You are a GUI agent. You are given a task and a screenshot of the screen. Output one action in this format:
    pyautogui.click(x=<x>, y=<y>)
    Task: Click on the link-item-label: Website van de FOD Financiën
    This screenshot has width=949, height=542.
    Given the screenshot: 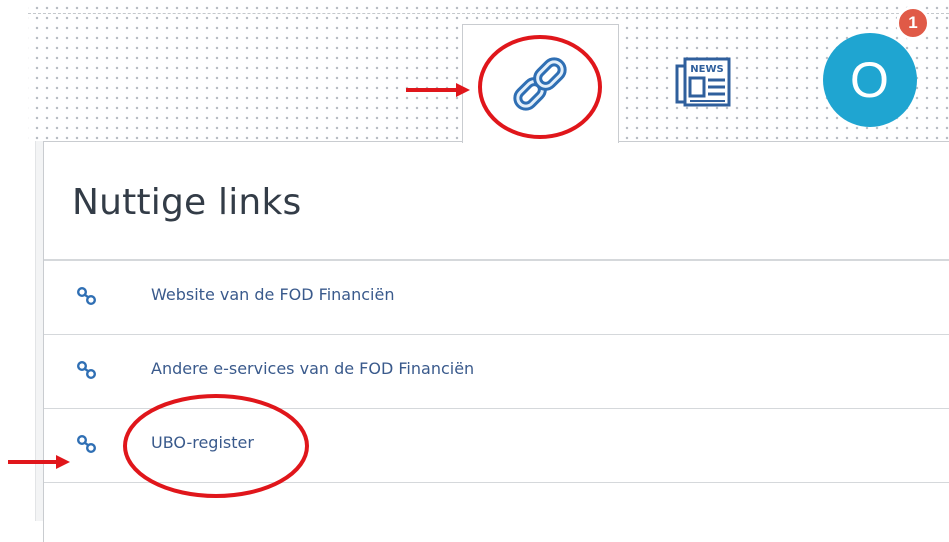 What is the action you would take?
    pyautogui.click(x=272, y=294)
    